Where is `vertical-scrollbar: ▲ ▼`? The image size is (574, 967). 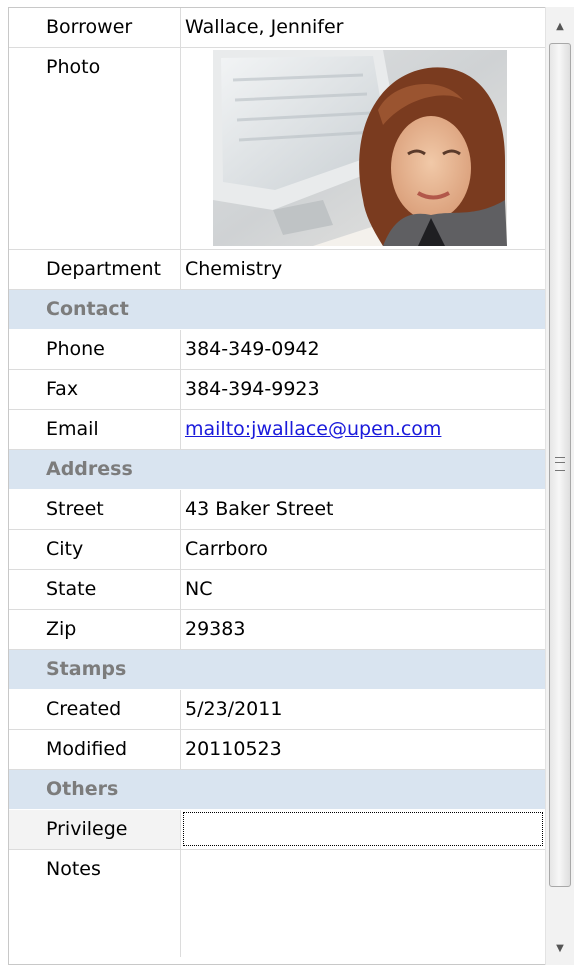
vertical-scrollbar: ▲ ▼ is located at coordinates (559, 486).